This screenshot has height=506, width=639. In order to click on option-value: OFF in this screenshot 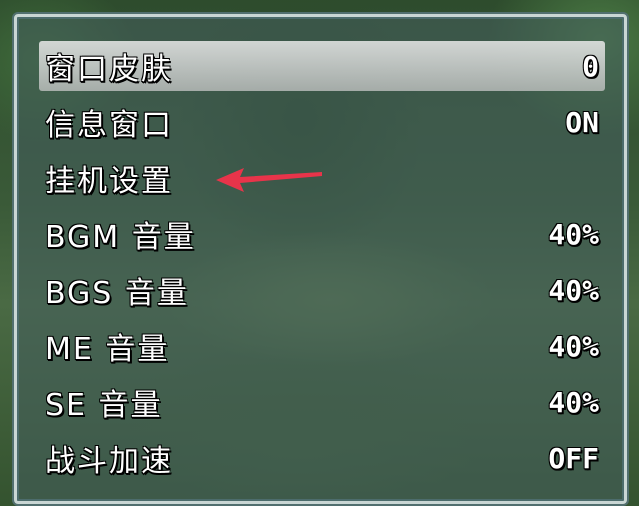, I will do `click(573, 458)`.